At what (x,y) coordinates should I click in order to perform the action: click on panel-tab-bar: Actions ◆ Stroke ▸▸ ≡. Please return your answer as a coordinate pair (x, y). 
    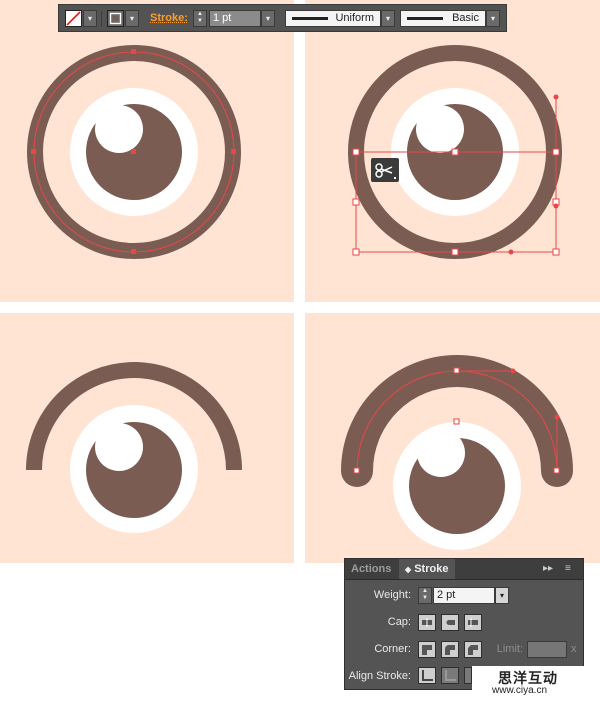
    Looking at the image, I should click on (464, 569).